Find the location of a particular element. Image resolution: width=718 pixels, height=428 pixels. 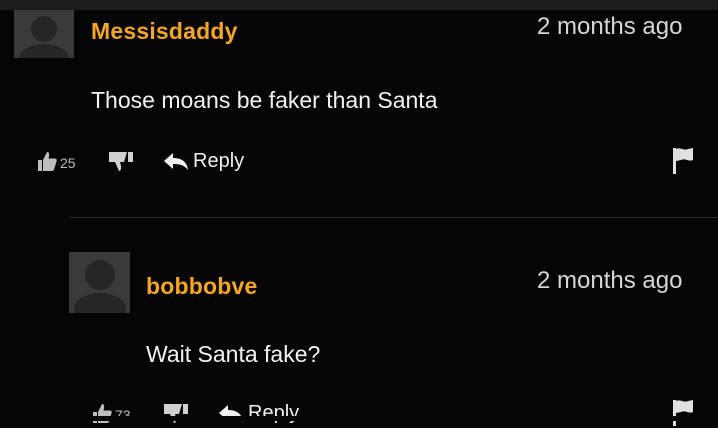

comment-username: bobbobve is located at coordinates (201, 286).